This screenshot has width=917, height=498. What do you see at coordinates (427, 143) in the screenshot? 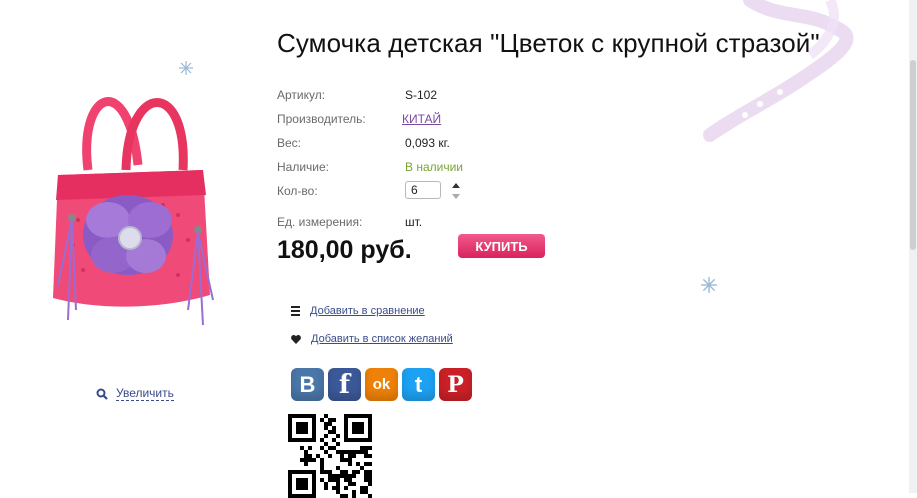
I see `spec-value: 0,093 кг.` at bounding box center [427, 143].